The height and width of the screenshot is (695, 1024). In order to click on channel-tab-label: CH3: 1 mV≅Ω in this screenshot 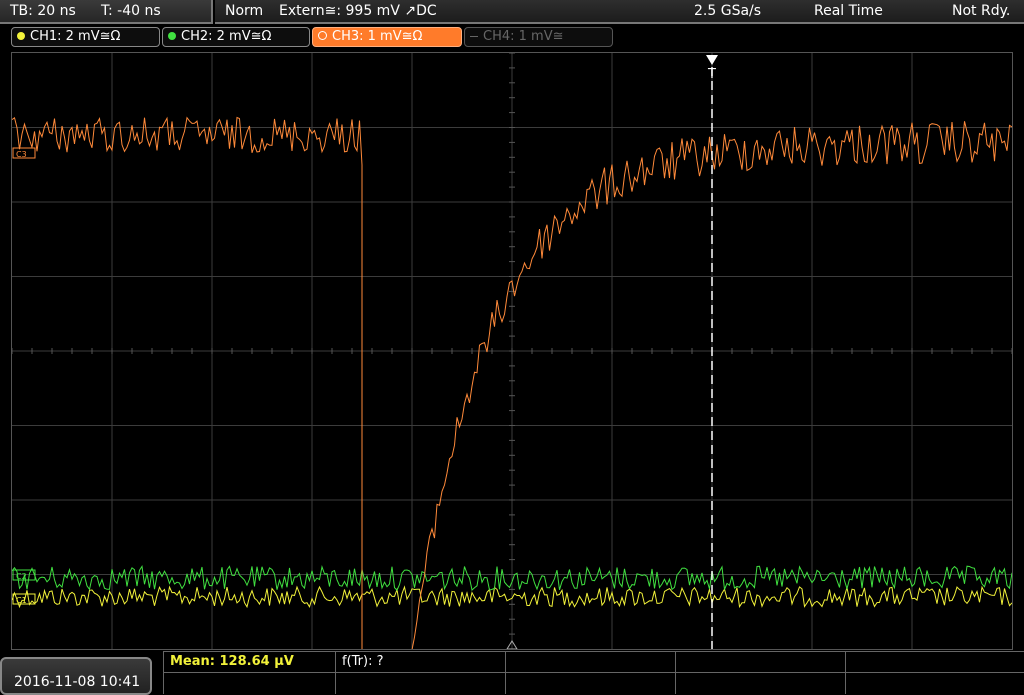, I will do `click(377, 36)`.